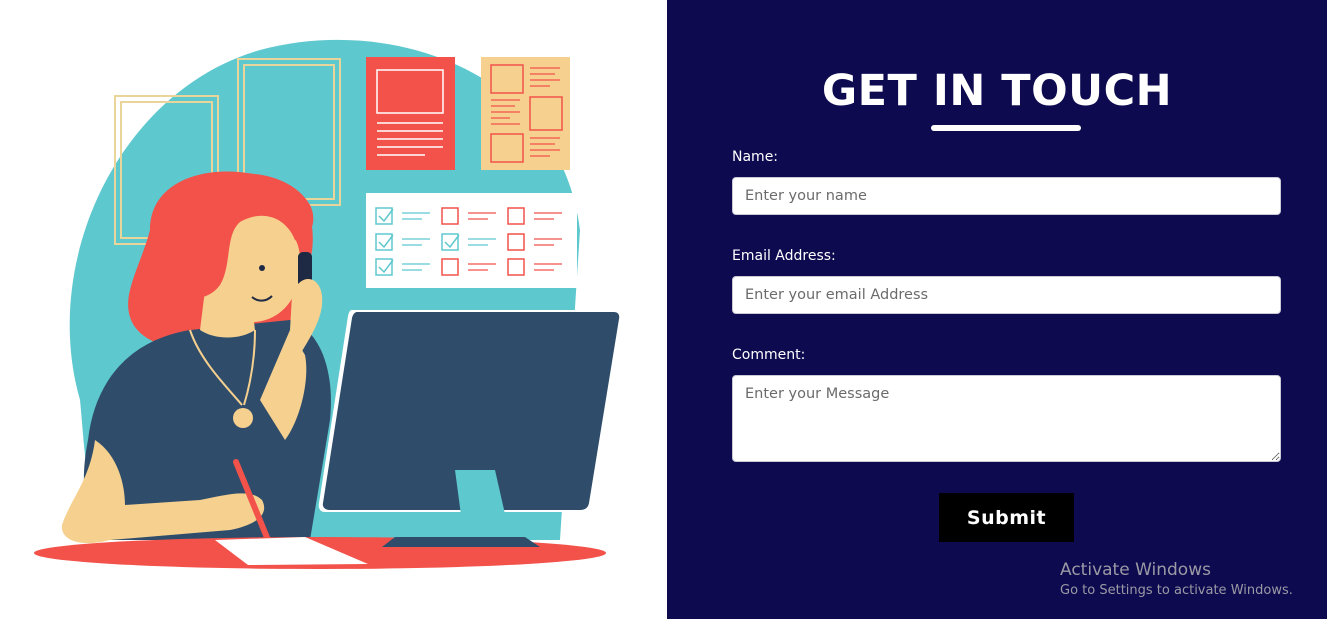 The height and width of the screenshot is (623, 1327). What do you see at coordinates (1006, 418) in the screenshot?
I see `comment-textarea` at bounding box center [1006, 418].